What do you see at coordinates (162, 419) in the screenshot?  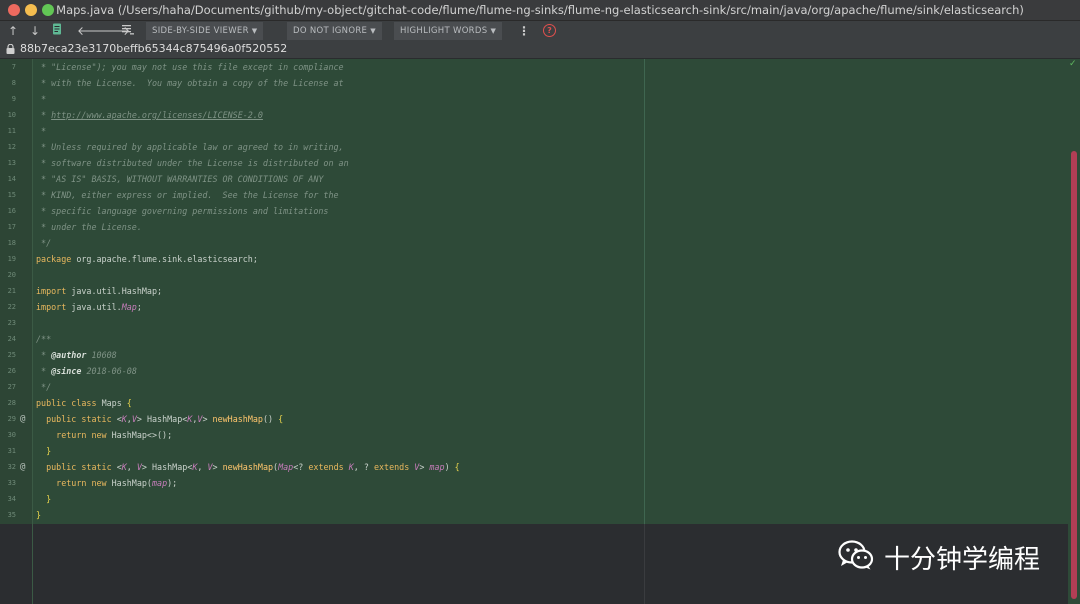 I see `code-token: > HashMap<` at bounding box center [162, 419].